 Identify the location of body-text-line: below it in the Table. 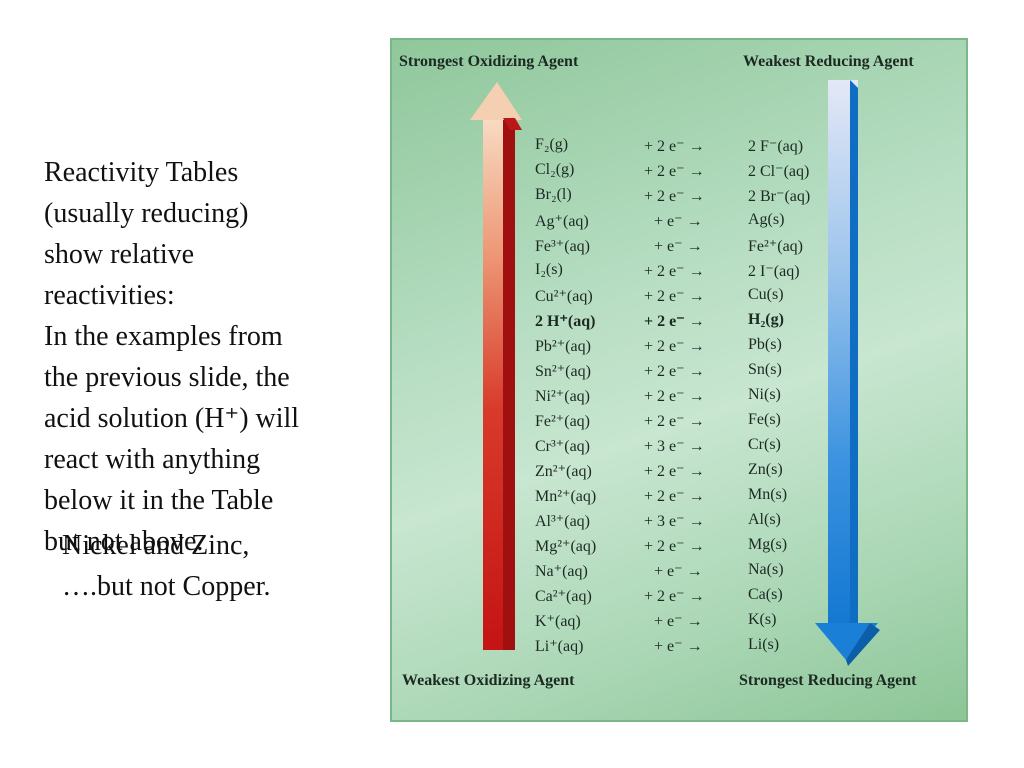
(159, 500).